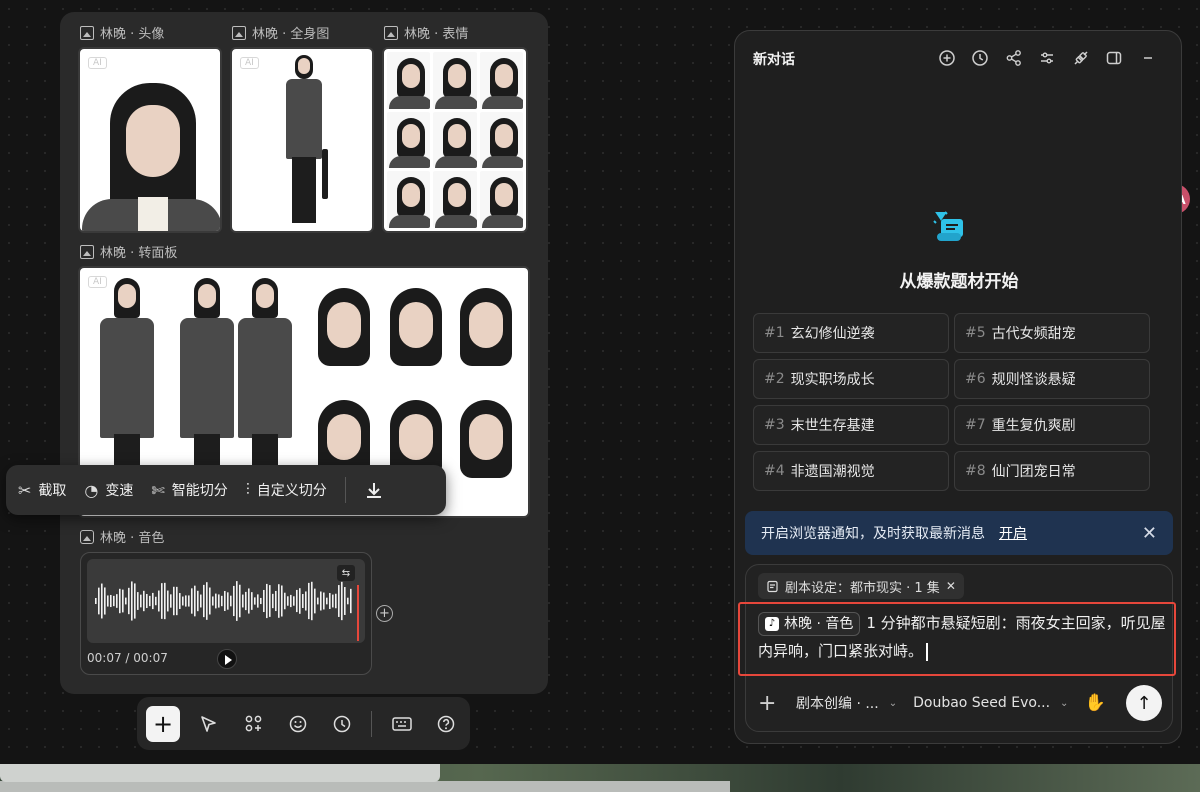  Describe the element at coordinates (947, 58) in the screenshot. I see `new-chat-button` at that location.